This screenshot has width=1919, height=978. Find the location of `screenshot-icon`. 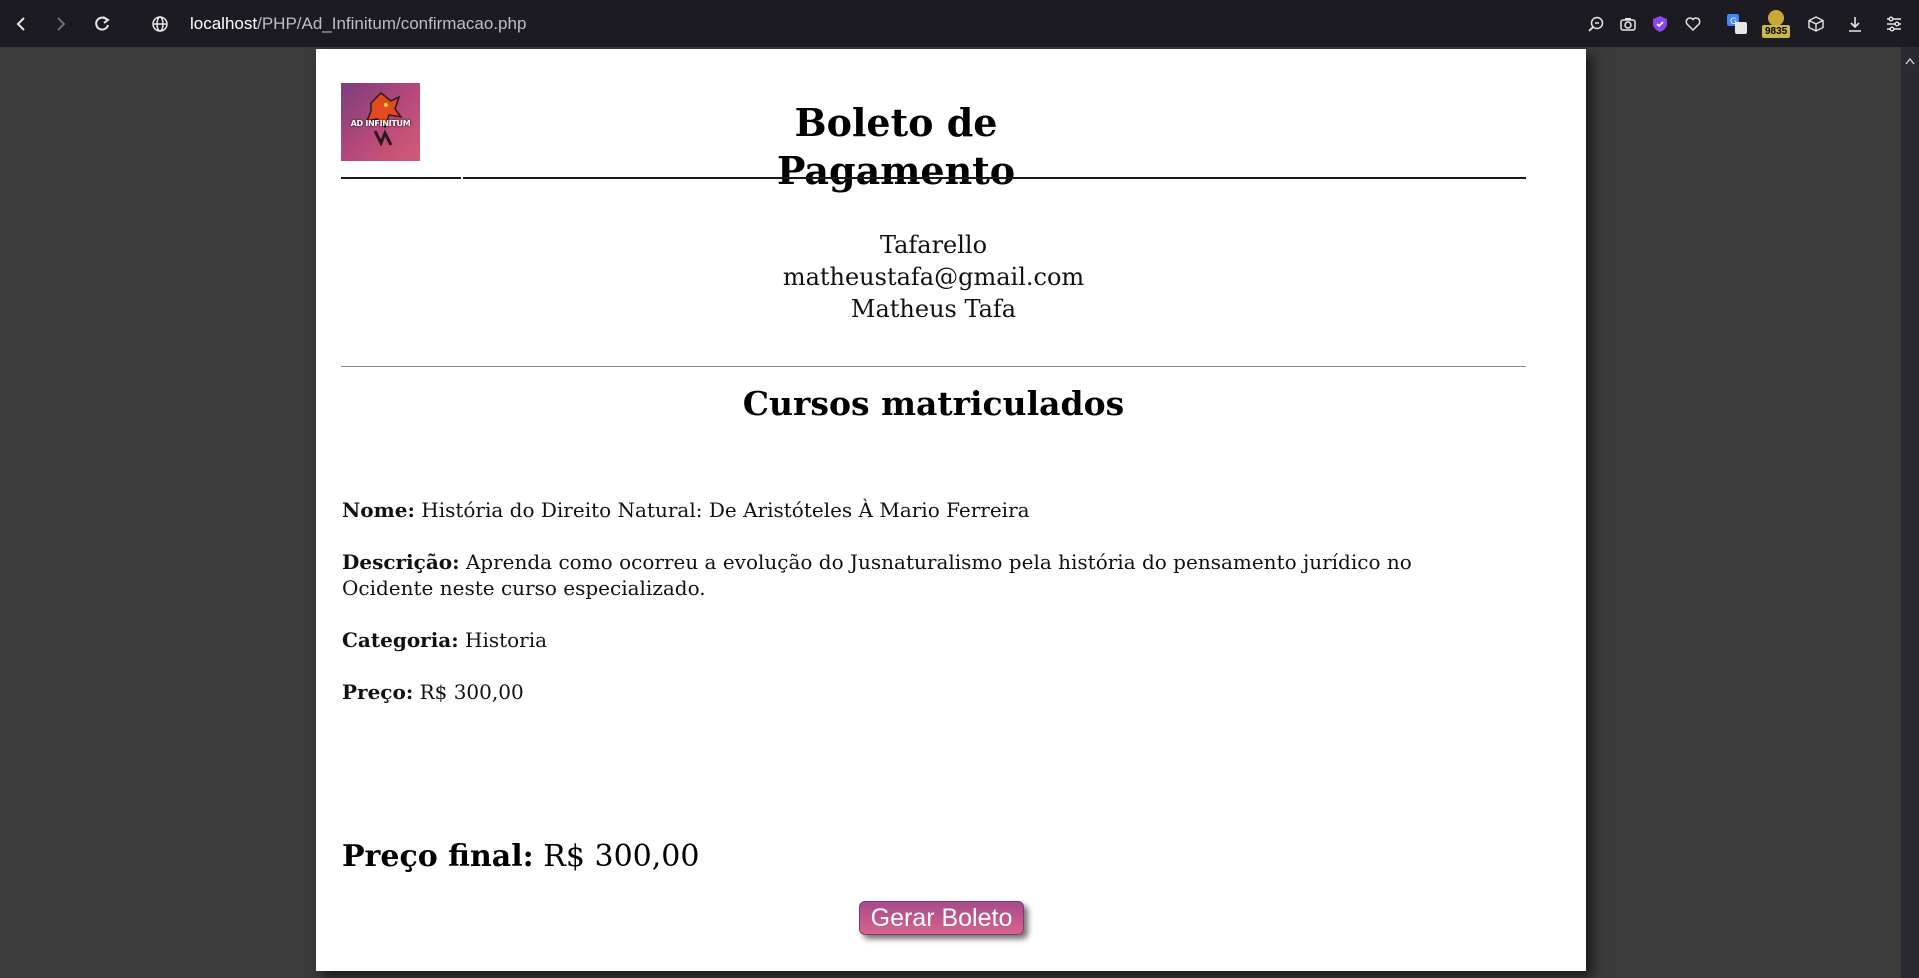

screenshot-icon is located at coordinates (1628, 24).